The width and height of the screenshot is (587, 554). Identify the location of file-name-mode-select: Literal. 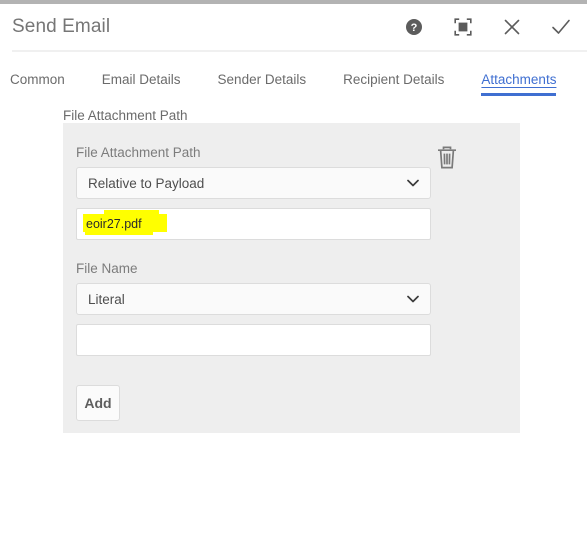
(253, 299).